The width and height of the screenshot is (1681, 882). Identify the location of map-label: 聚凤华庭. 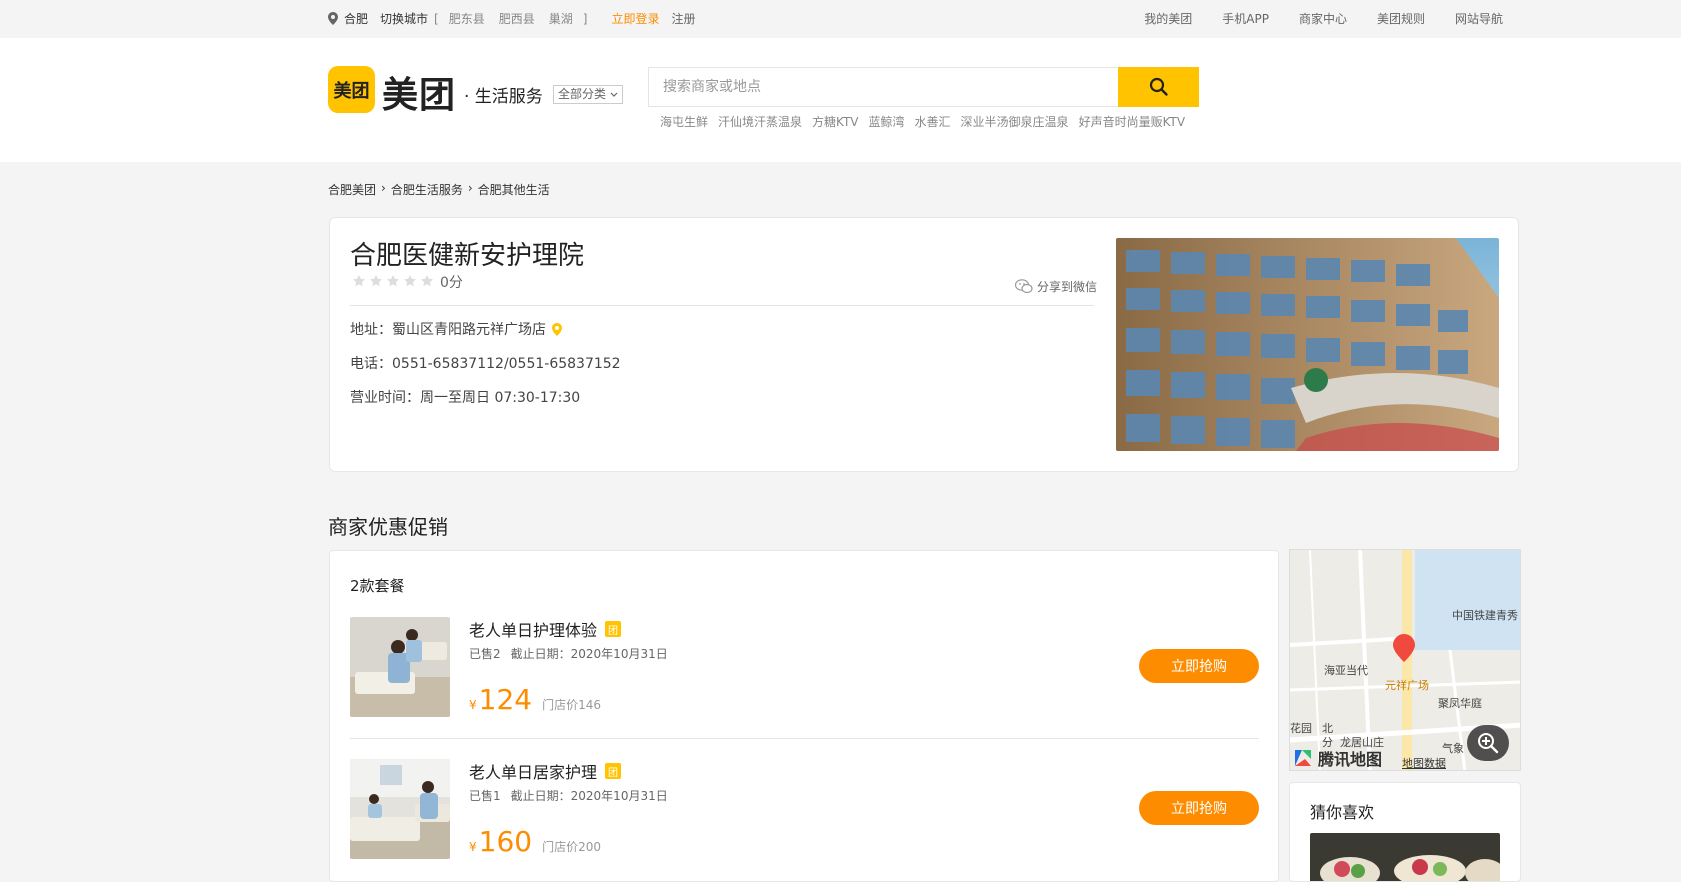
(1460, 703).